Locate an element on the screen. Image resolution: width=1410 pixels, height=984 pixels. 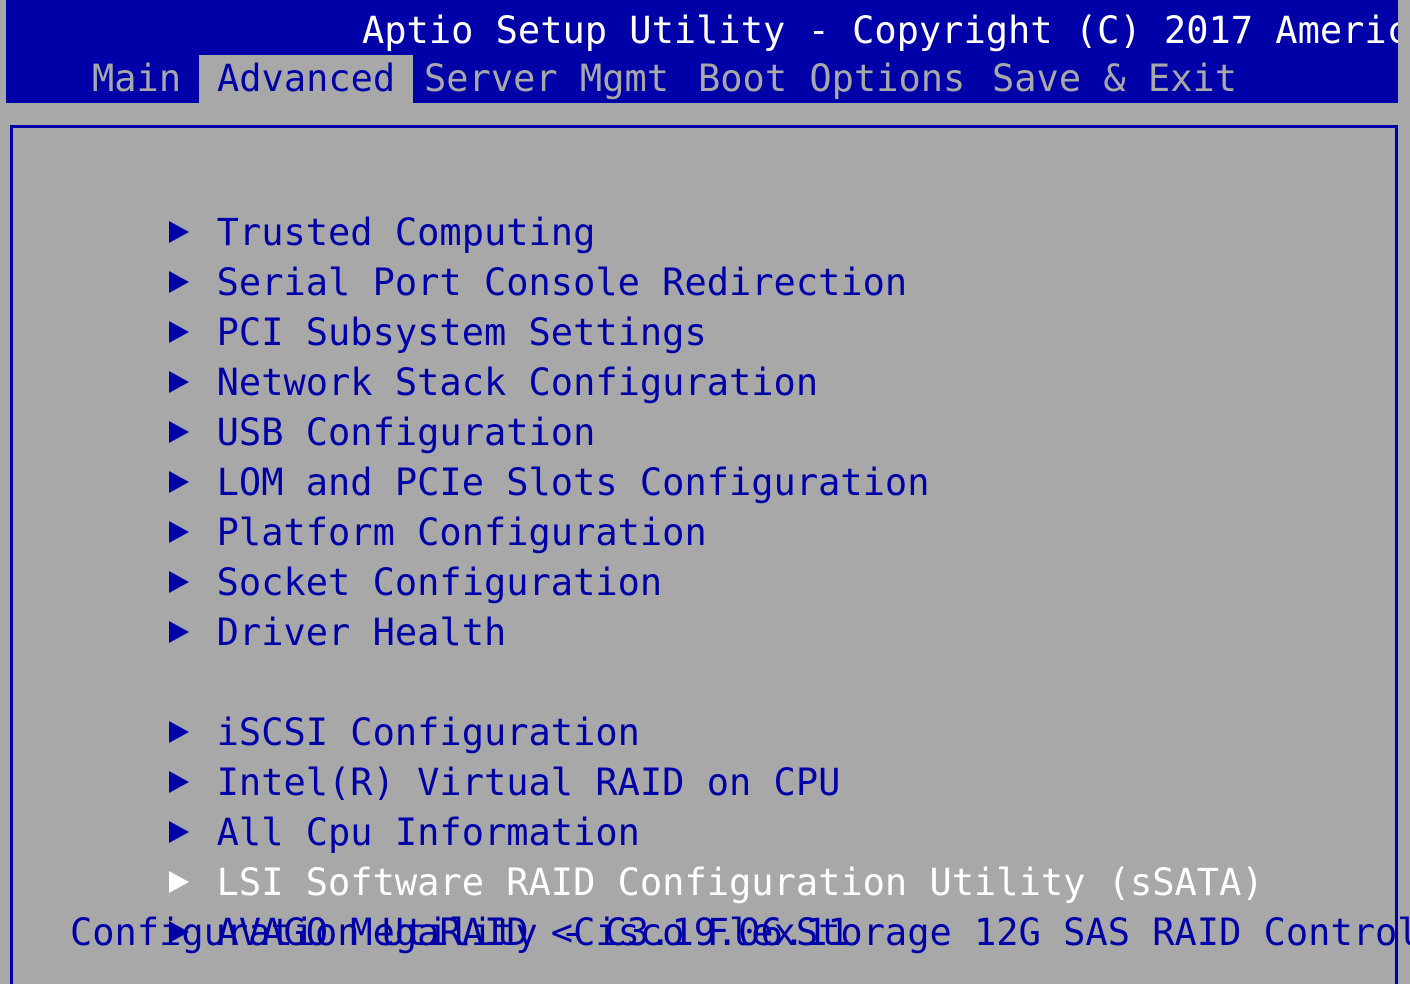
menu-item-trusted-computing: Trusted Computing is located at coordinates (315, 206).